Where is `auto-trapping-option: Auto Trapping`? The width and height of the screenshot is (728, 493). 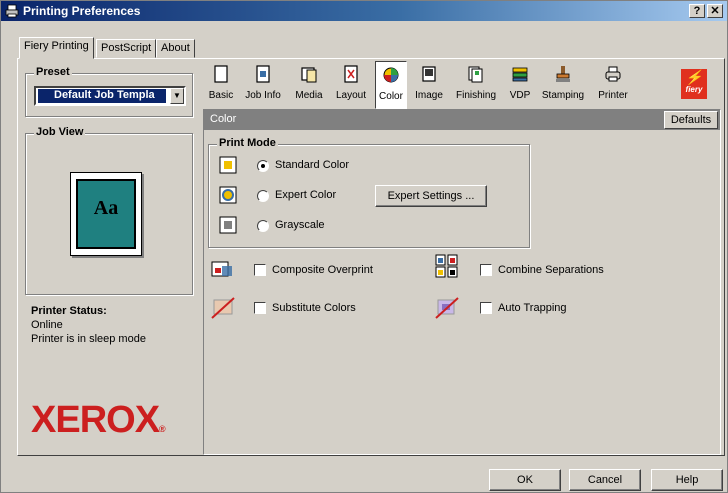 auto-trapping-option: Auto Trapping is located at coordinates (529, 308).